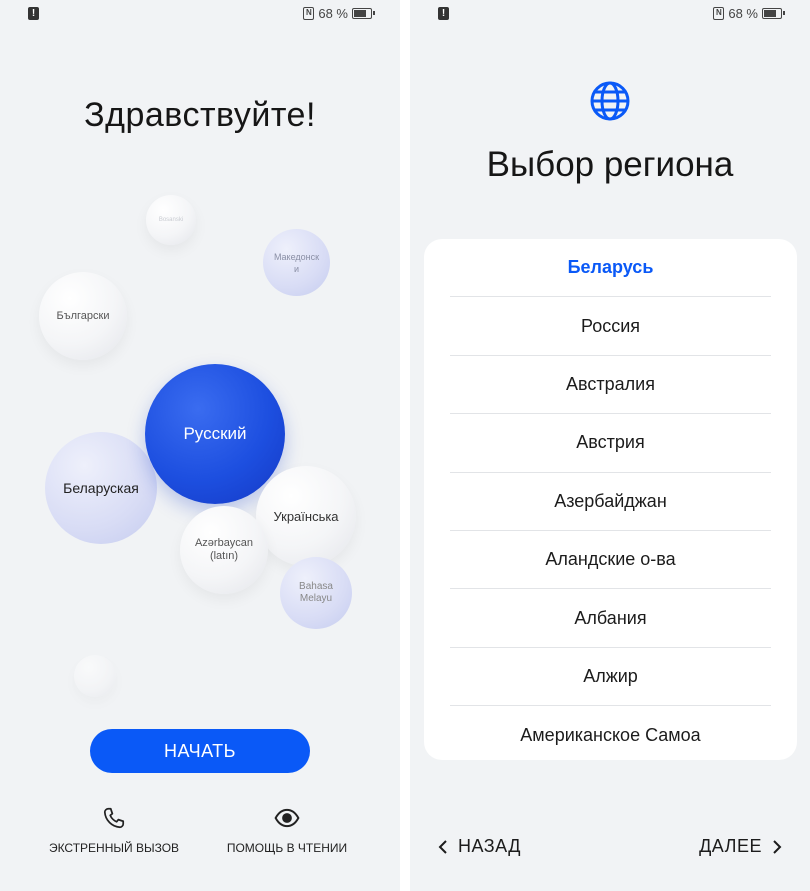  I want to click on language-label: Azərbaycan (latın), so click(224, 549).